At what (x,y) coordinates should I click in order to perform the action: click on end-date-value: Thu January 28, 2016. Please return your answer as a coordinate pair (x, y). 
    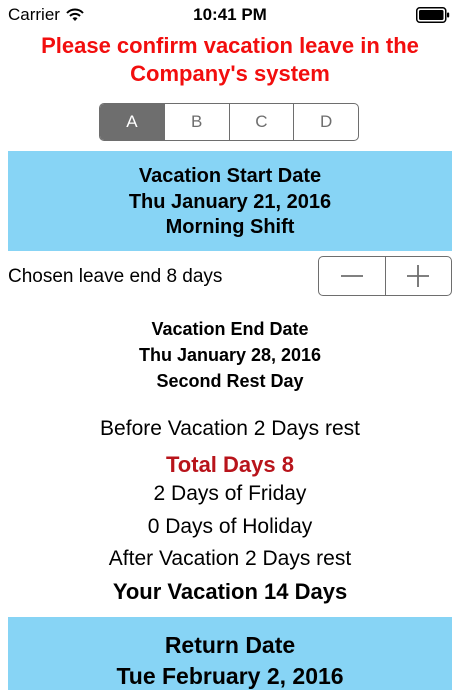
    Looking at the image, I should click on (230, 355).